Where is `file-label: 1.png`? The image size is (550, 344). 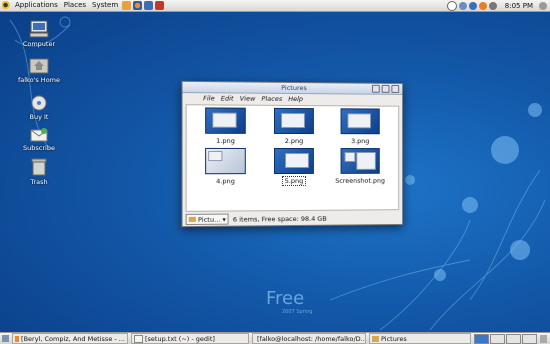
file-label: 1.png is located at coordinates (225, 140).